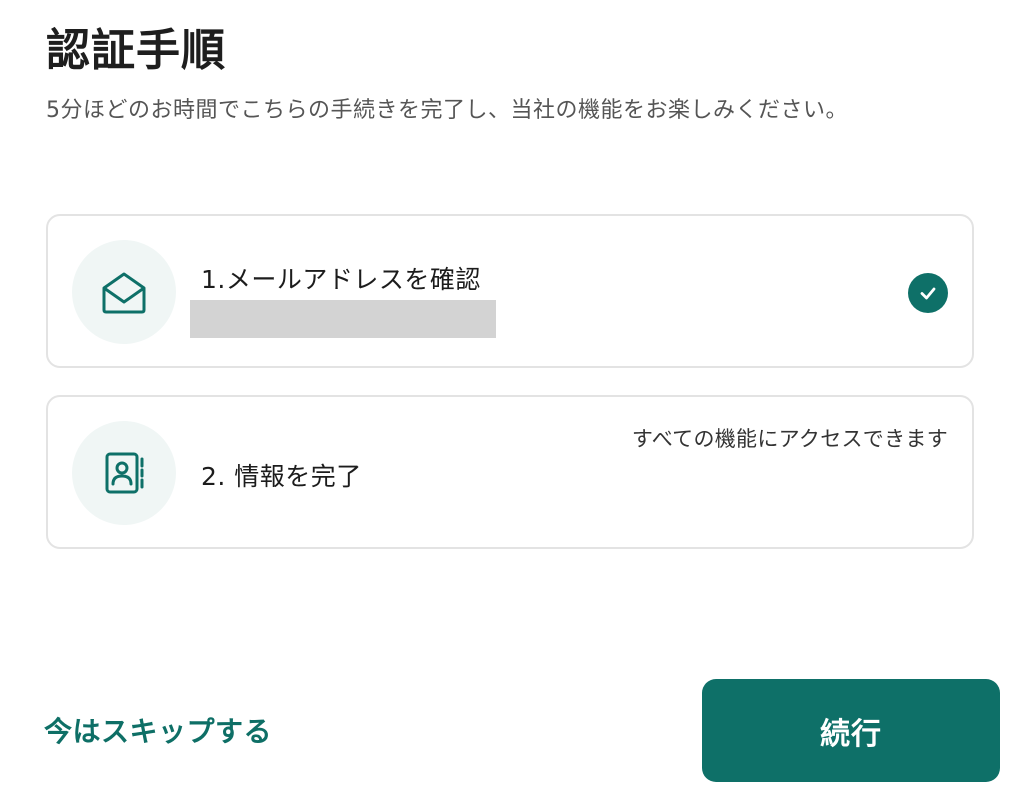  What do you see at coordinates (158, 730) in the screenshot?
I see `skip-for-now-link: 今はスキップする` at bounding box center [158, 730].